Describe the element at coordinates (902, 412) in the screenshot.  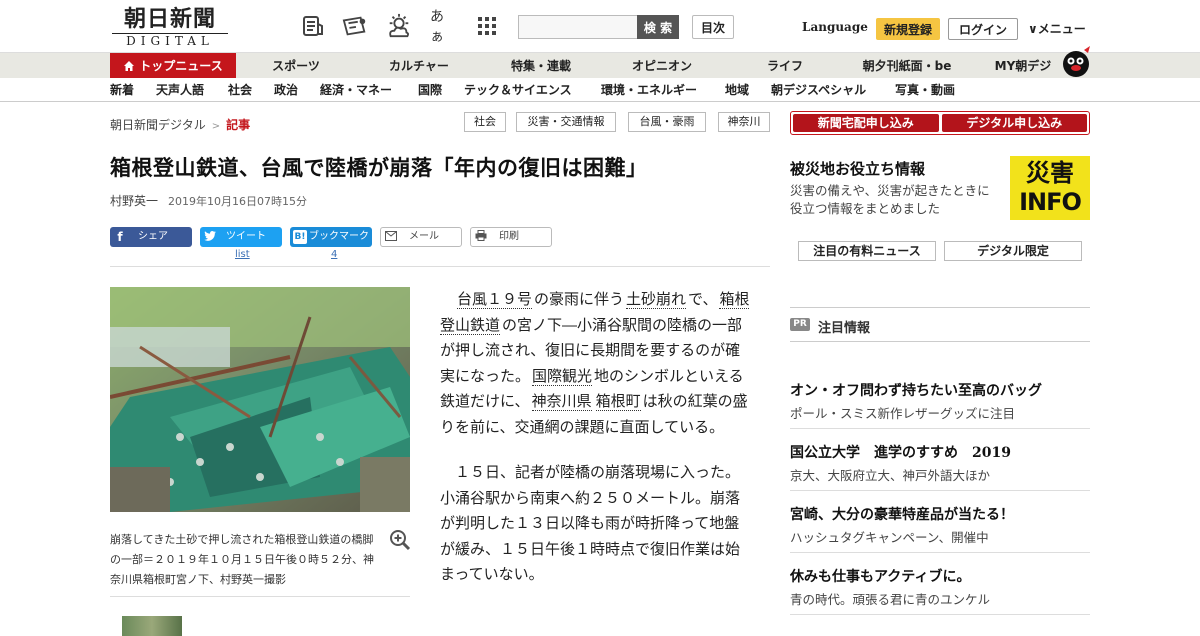
I see `promo-subtitle: ポール・スミス新作レザーグッズに注目` at that location.